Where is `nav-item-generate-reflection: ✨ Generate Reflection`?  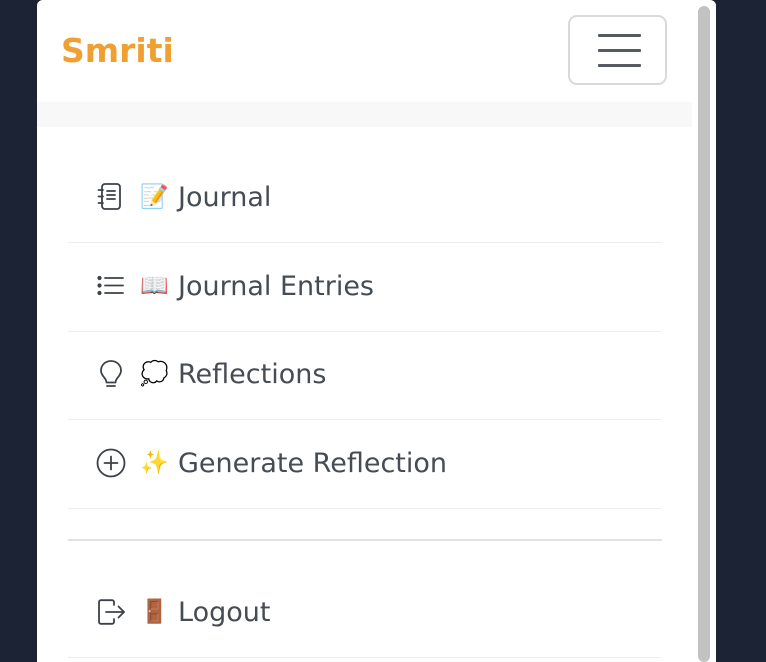 nav-item-generate-reflection: ✨ Generate Reflection is located at coordinates (365, 465).